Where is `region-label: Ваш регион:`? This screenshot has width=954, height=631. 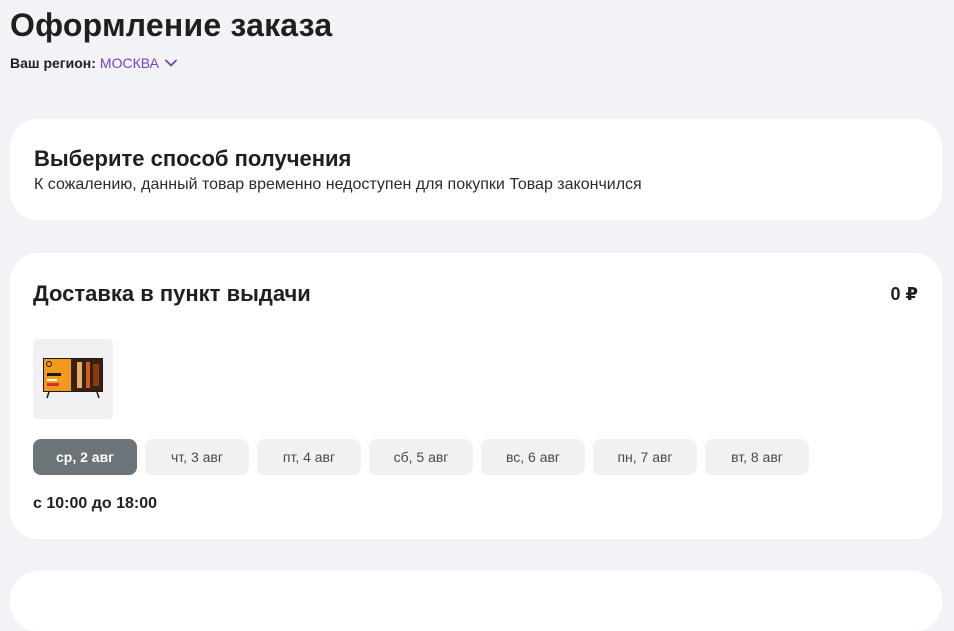
region-label: Ваш регион: is located at coordinates (53, 63).